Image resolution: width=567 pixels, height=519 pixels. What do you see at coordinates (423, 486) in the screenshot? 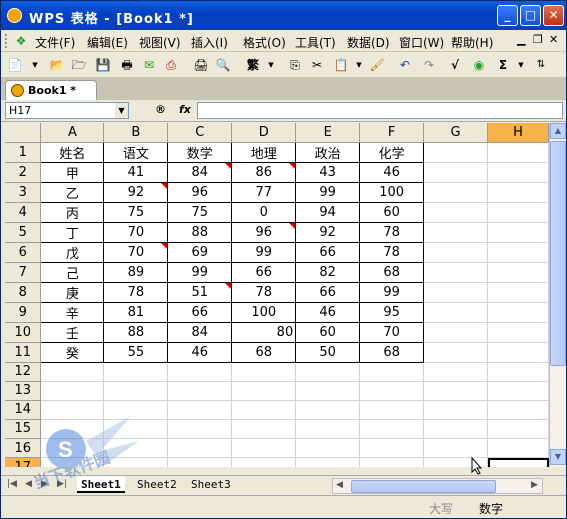
I see `horizontal-scroll-thumb` at bounding box center [423, 486].